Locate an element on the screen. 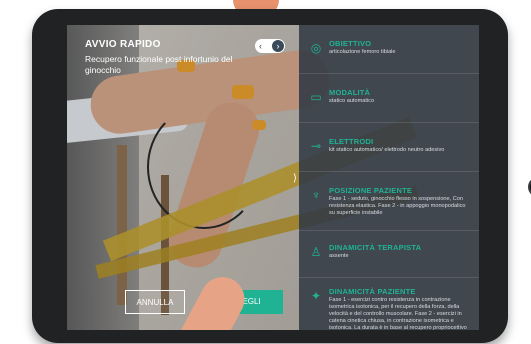 This screenshot has height=344, width=531. nav-toggle: ‹ › is located at coordinates (270, 46).